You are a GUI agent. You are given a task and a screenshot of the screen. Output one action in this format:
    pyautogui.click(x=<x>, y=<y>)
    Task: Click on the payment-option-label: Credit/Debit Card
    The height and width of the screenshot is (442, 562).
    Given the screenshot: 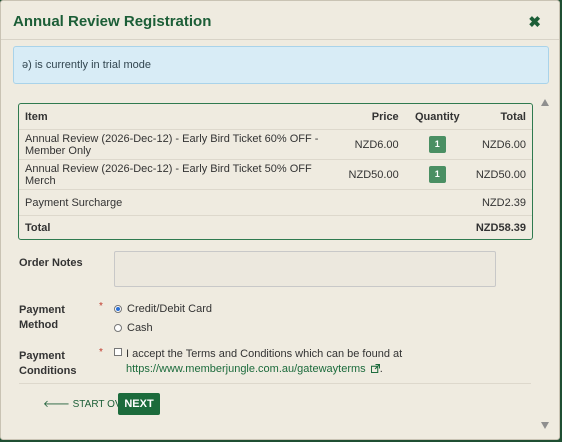 What is the action you would take?
    pyautogui.click(x=169, y=309)
    